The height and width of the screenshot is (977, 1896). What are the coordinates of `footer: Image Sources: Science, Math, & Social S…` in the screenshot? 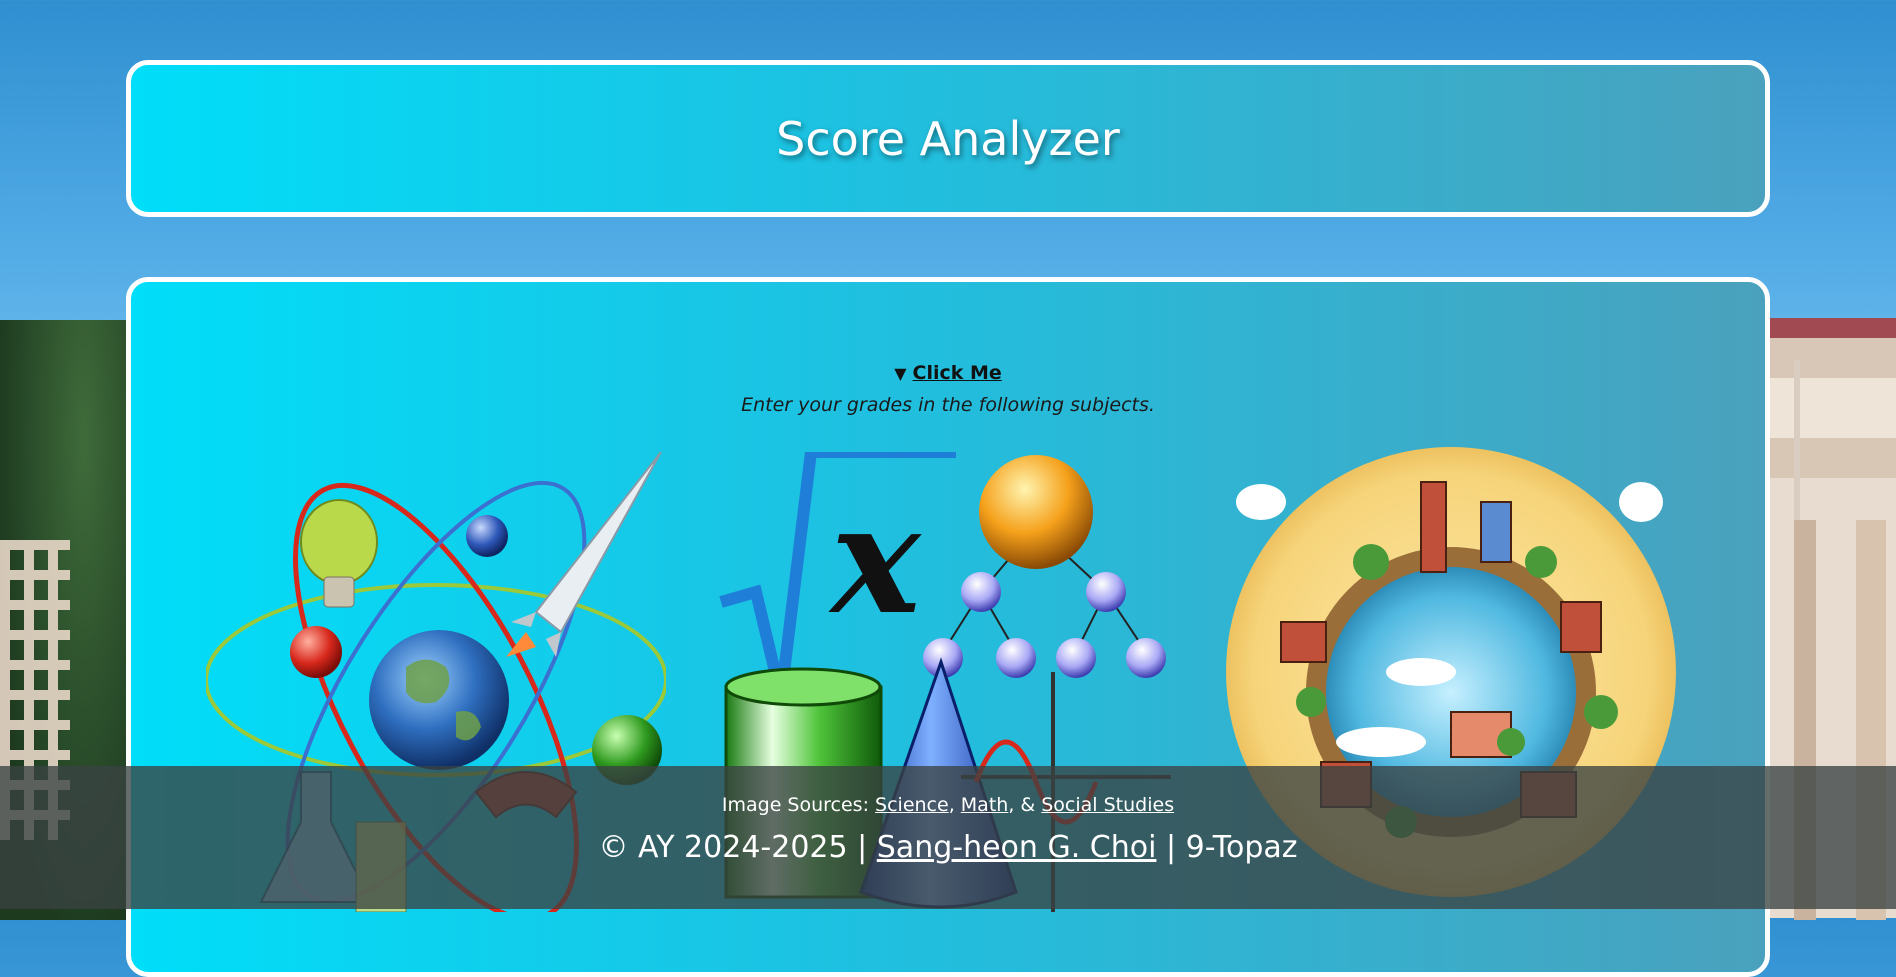 It's located at (948, 837).